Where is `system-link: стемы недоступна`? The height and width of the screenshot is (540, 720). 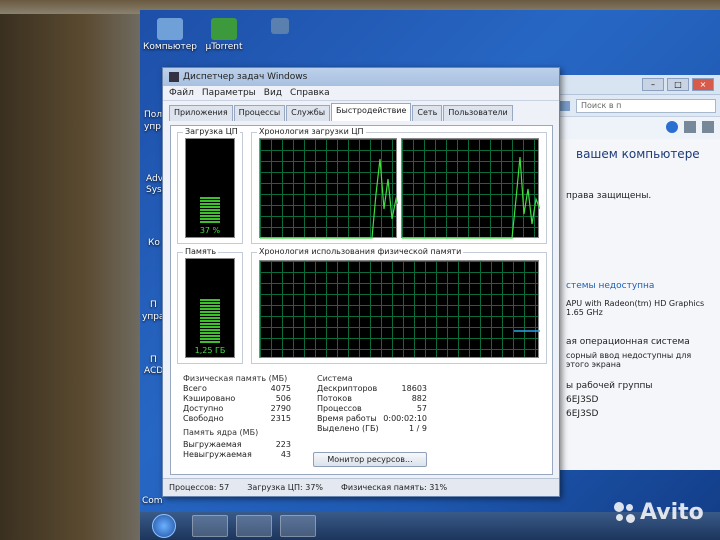 system-link: стемы недоступна is located at coordinates (640, 286).